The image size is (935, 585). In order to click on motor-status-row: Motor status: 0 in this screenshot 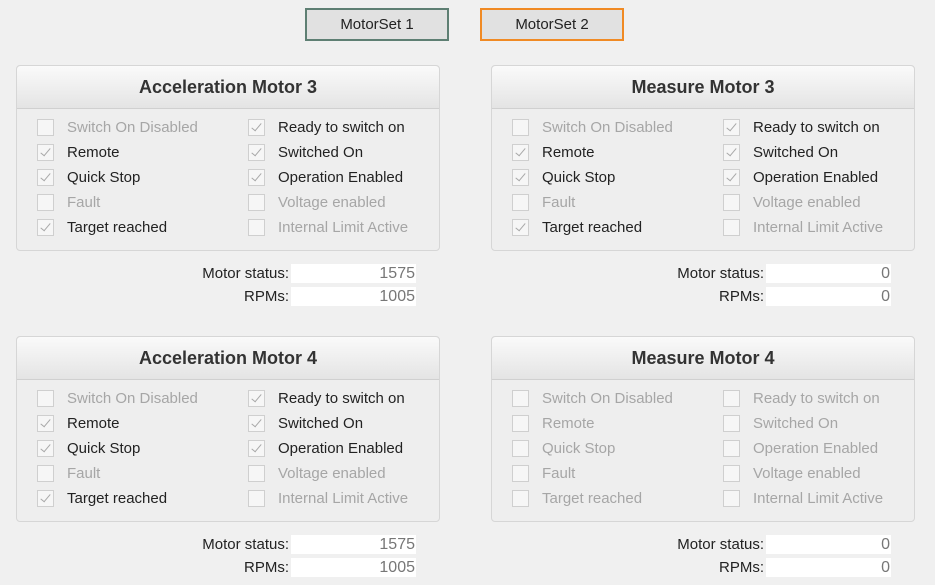, I will do `click(757, 544)`.